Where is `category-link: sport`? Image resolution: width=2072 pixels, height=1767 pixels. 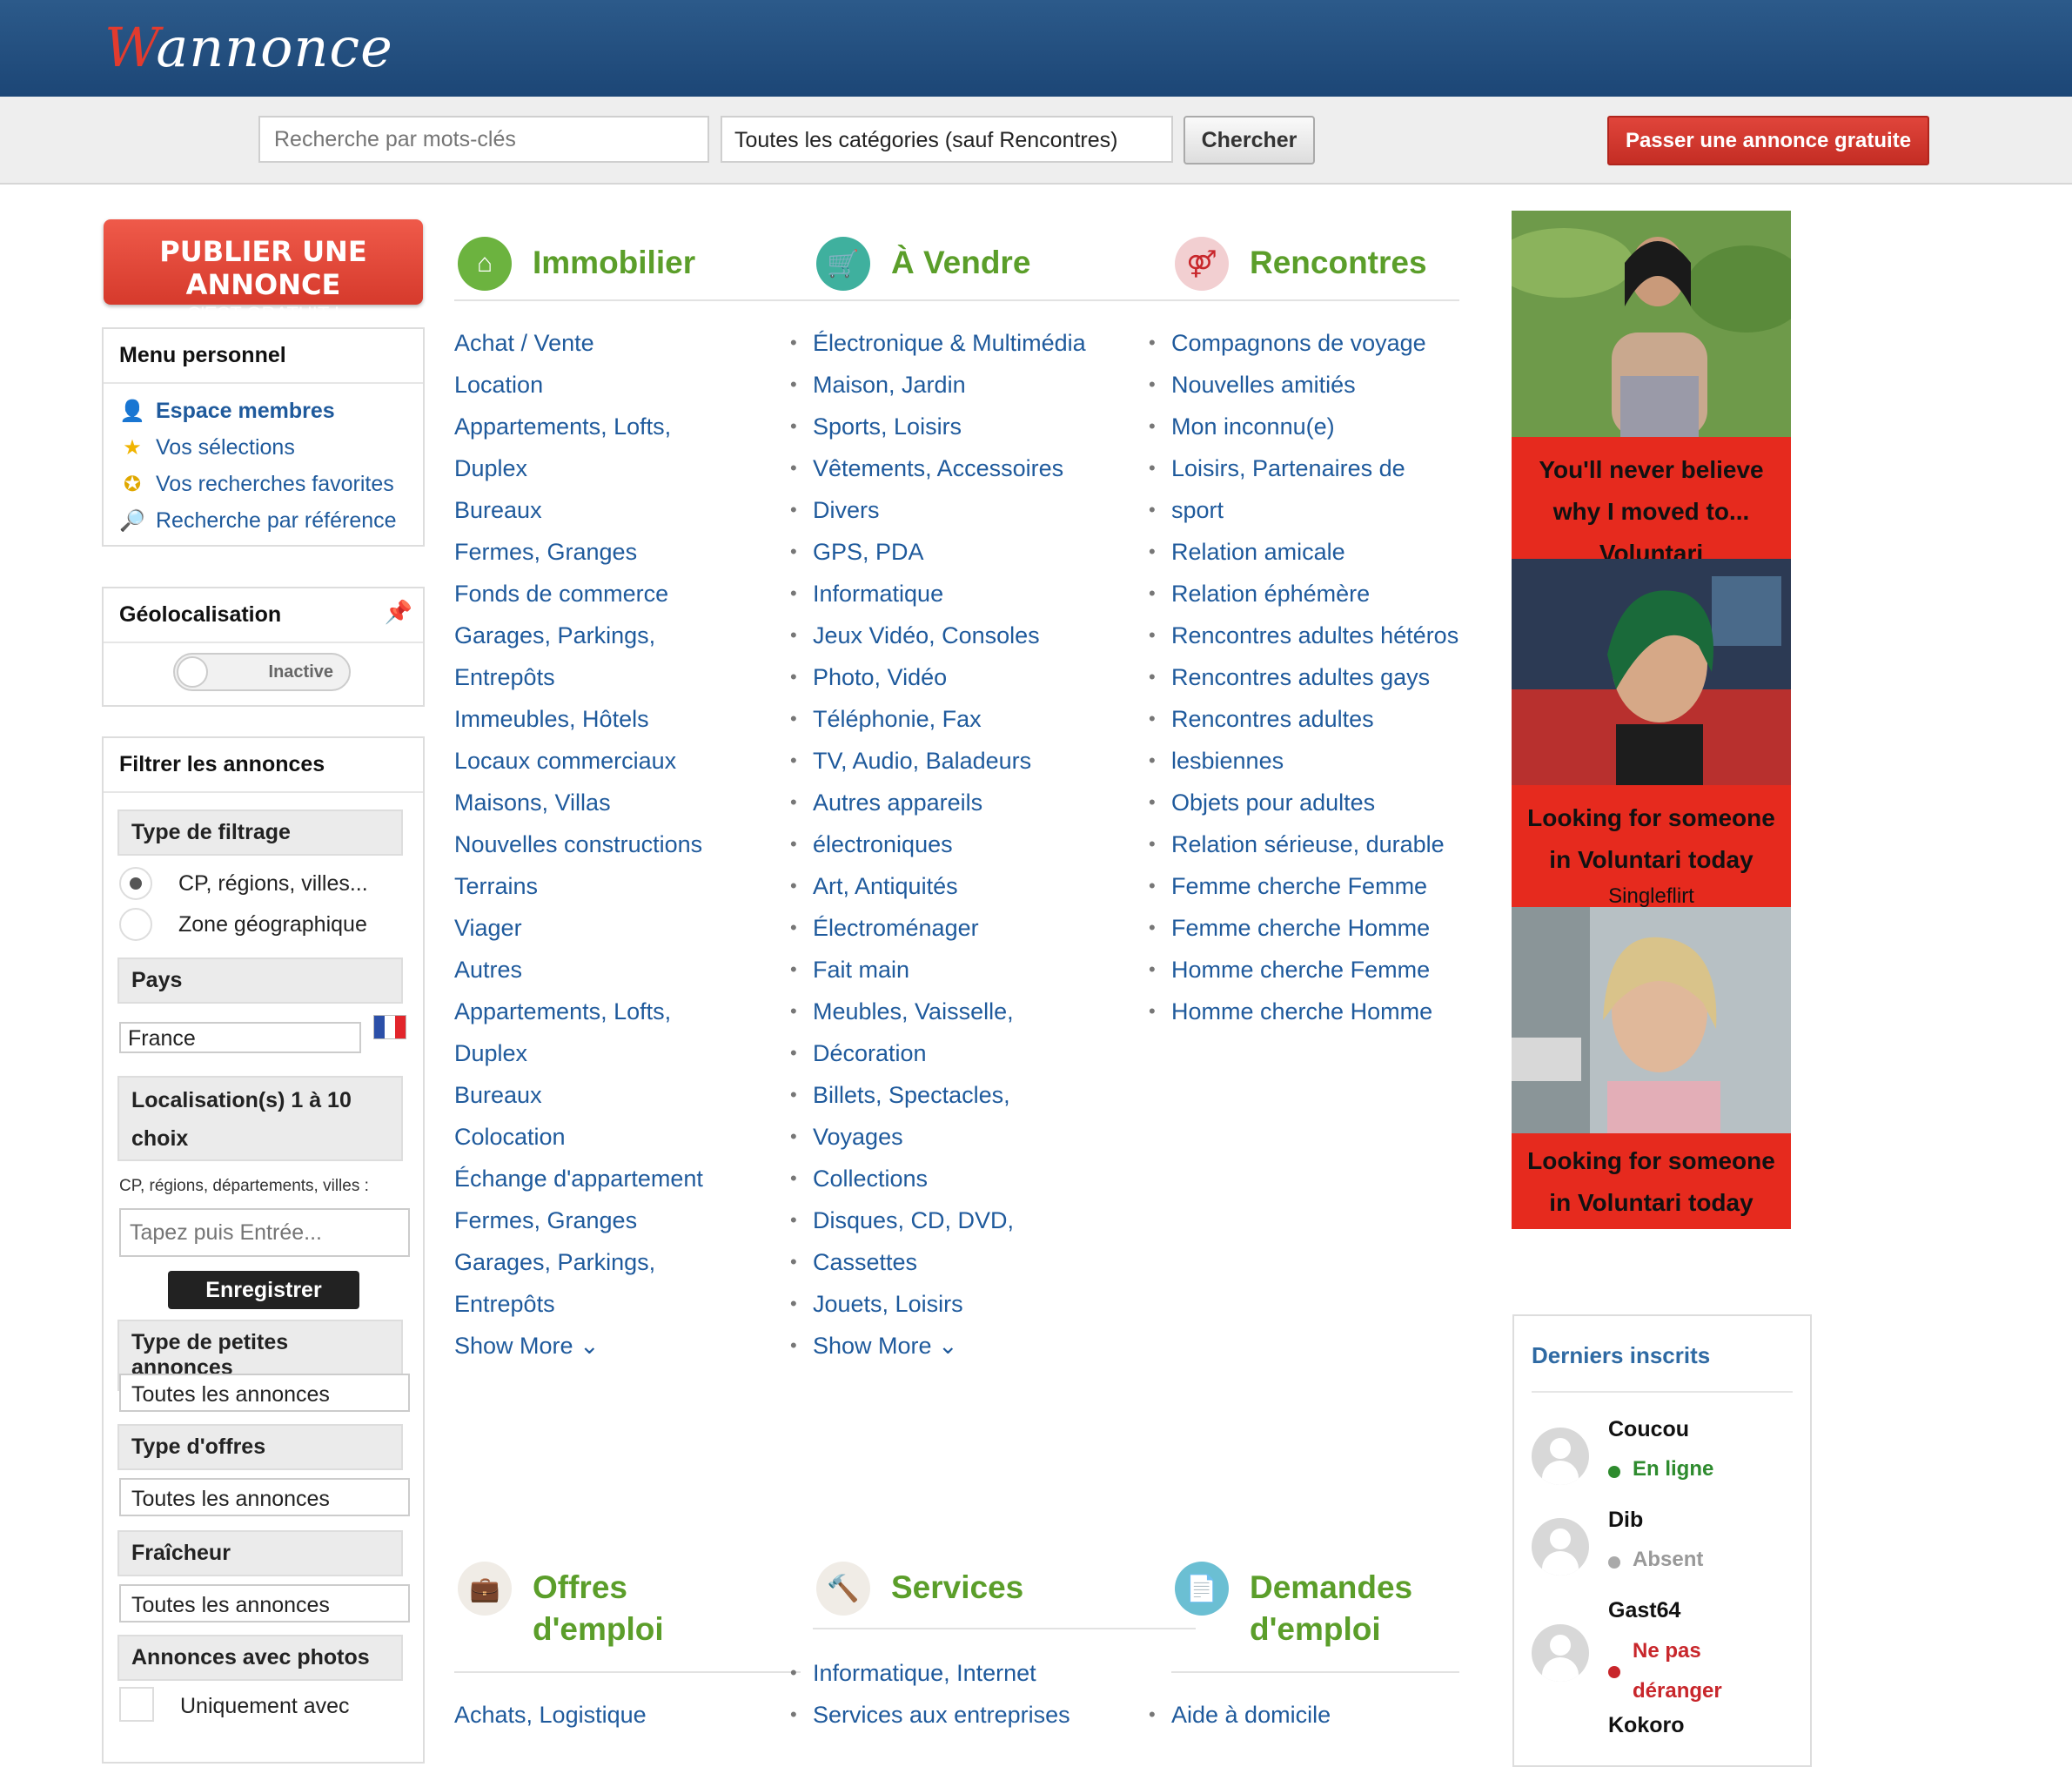
category-link: sport is located at coordinates (1308, 510).